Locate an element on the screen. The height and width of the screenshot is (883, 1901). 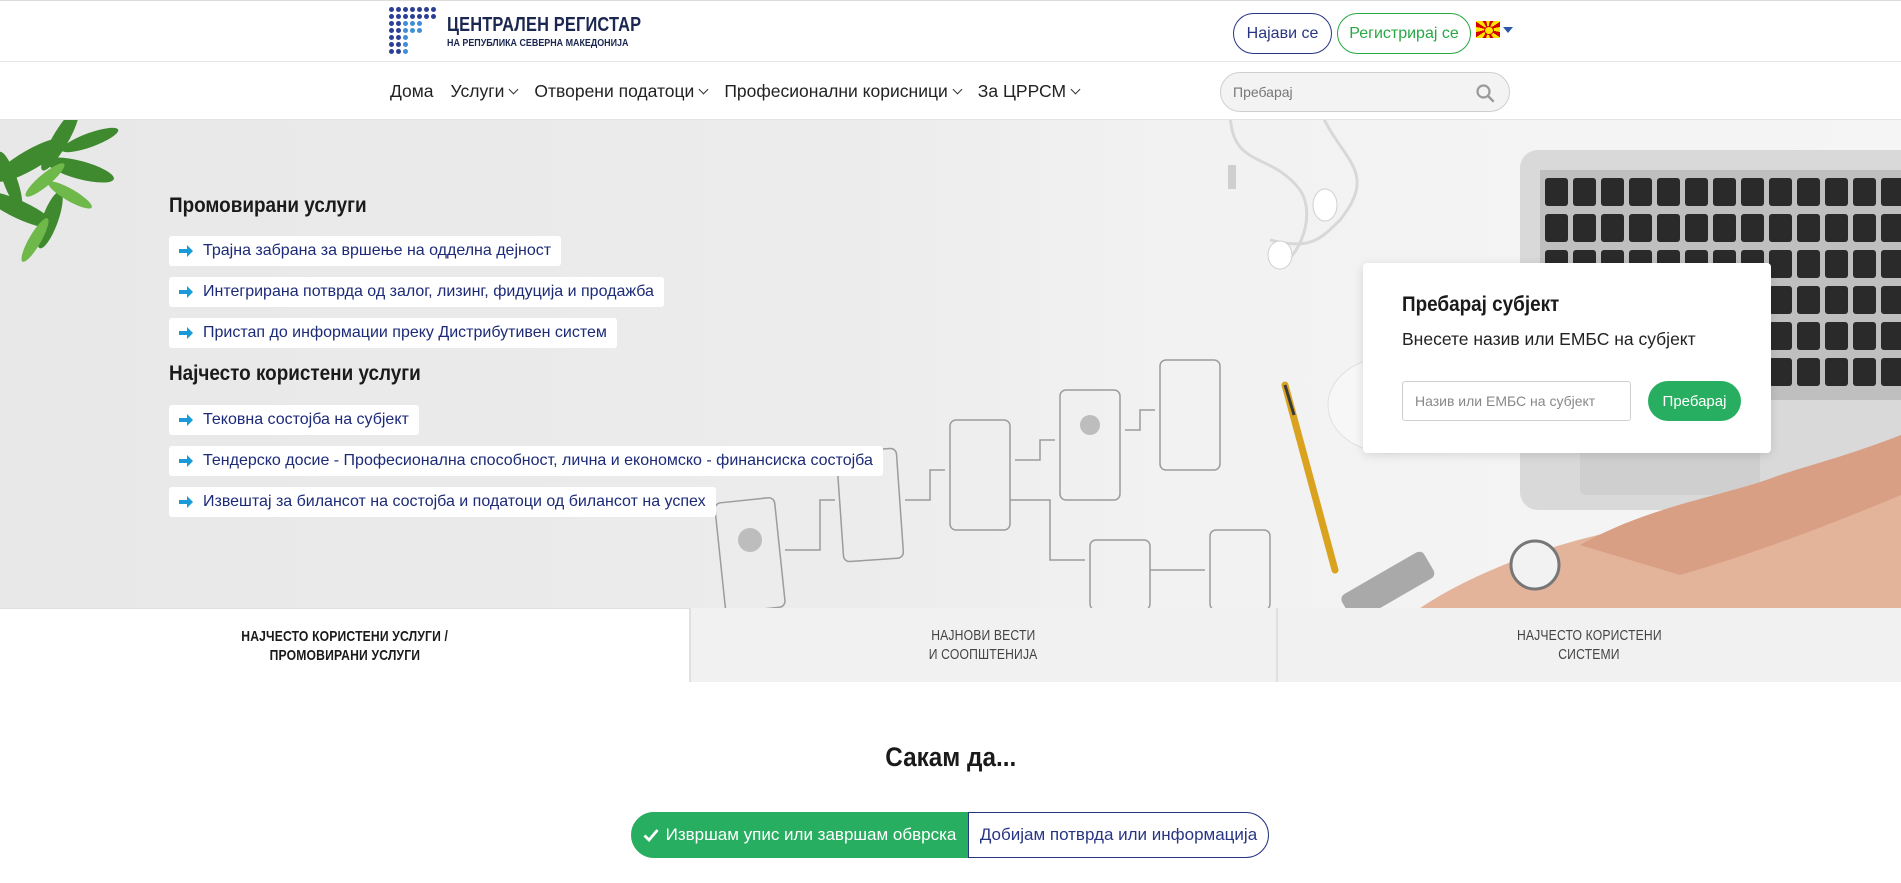
search-icon is located at coordinates (1485, 93).